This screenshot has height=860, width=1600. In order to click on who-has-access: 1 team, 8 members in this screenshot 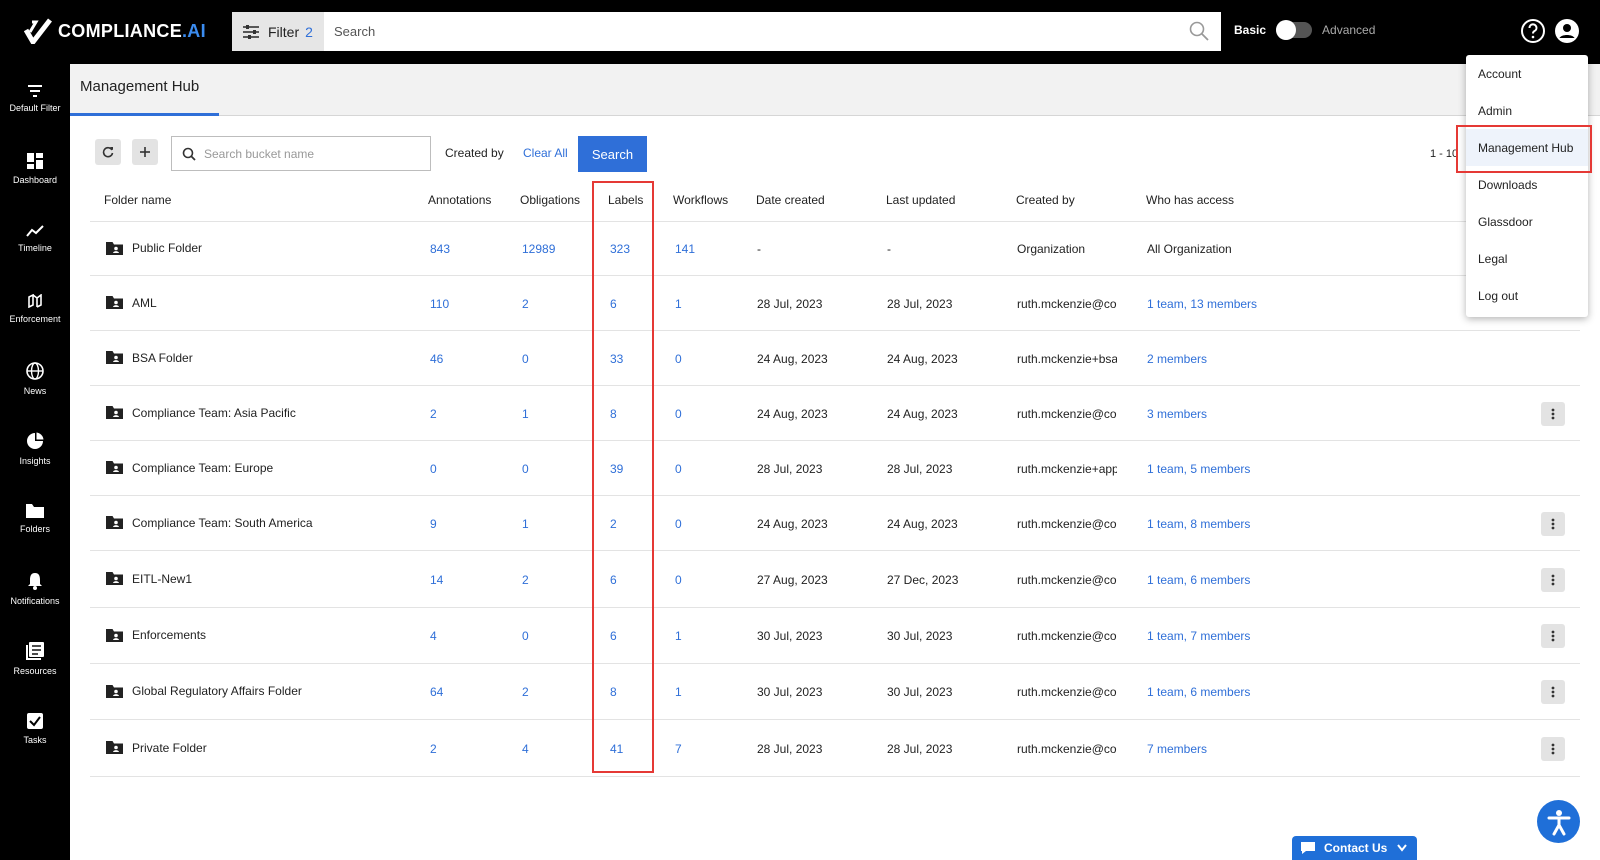, I will do `click(1198, 524)`.